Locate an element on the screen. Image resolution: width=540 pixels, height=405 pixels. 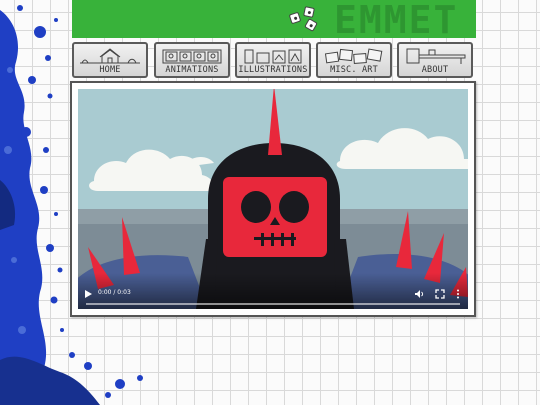
nav-about-button: ABOUT is located at coordinates (435, 60).